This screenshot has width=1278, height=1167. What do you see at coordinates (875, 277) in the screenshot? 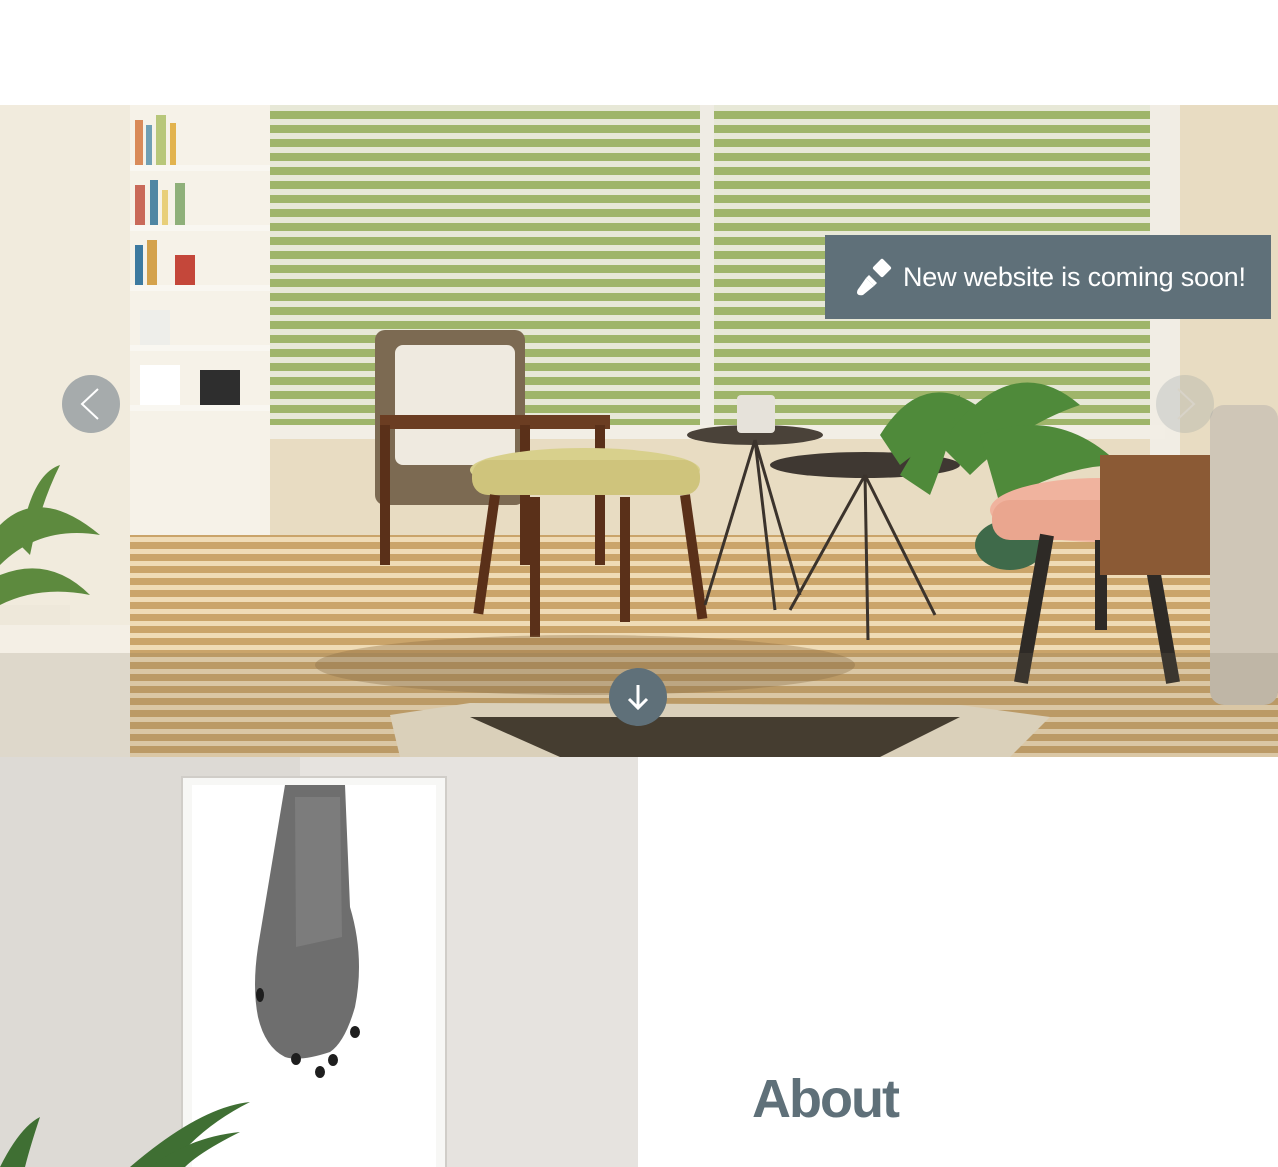
I see `paintbrush-icon` at bounding box center [875, 277].